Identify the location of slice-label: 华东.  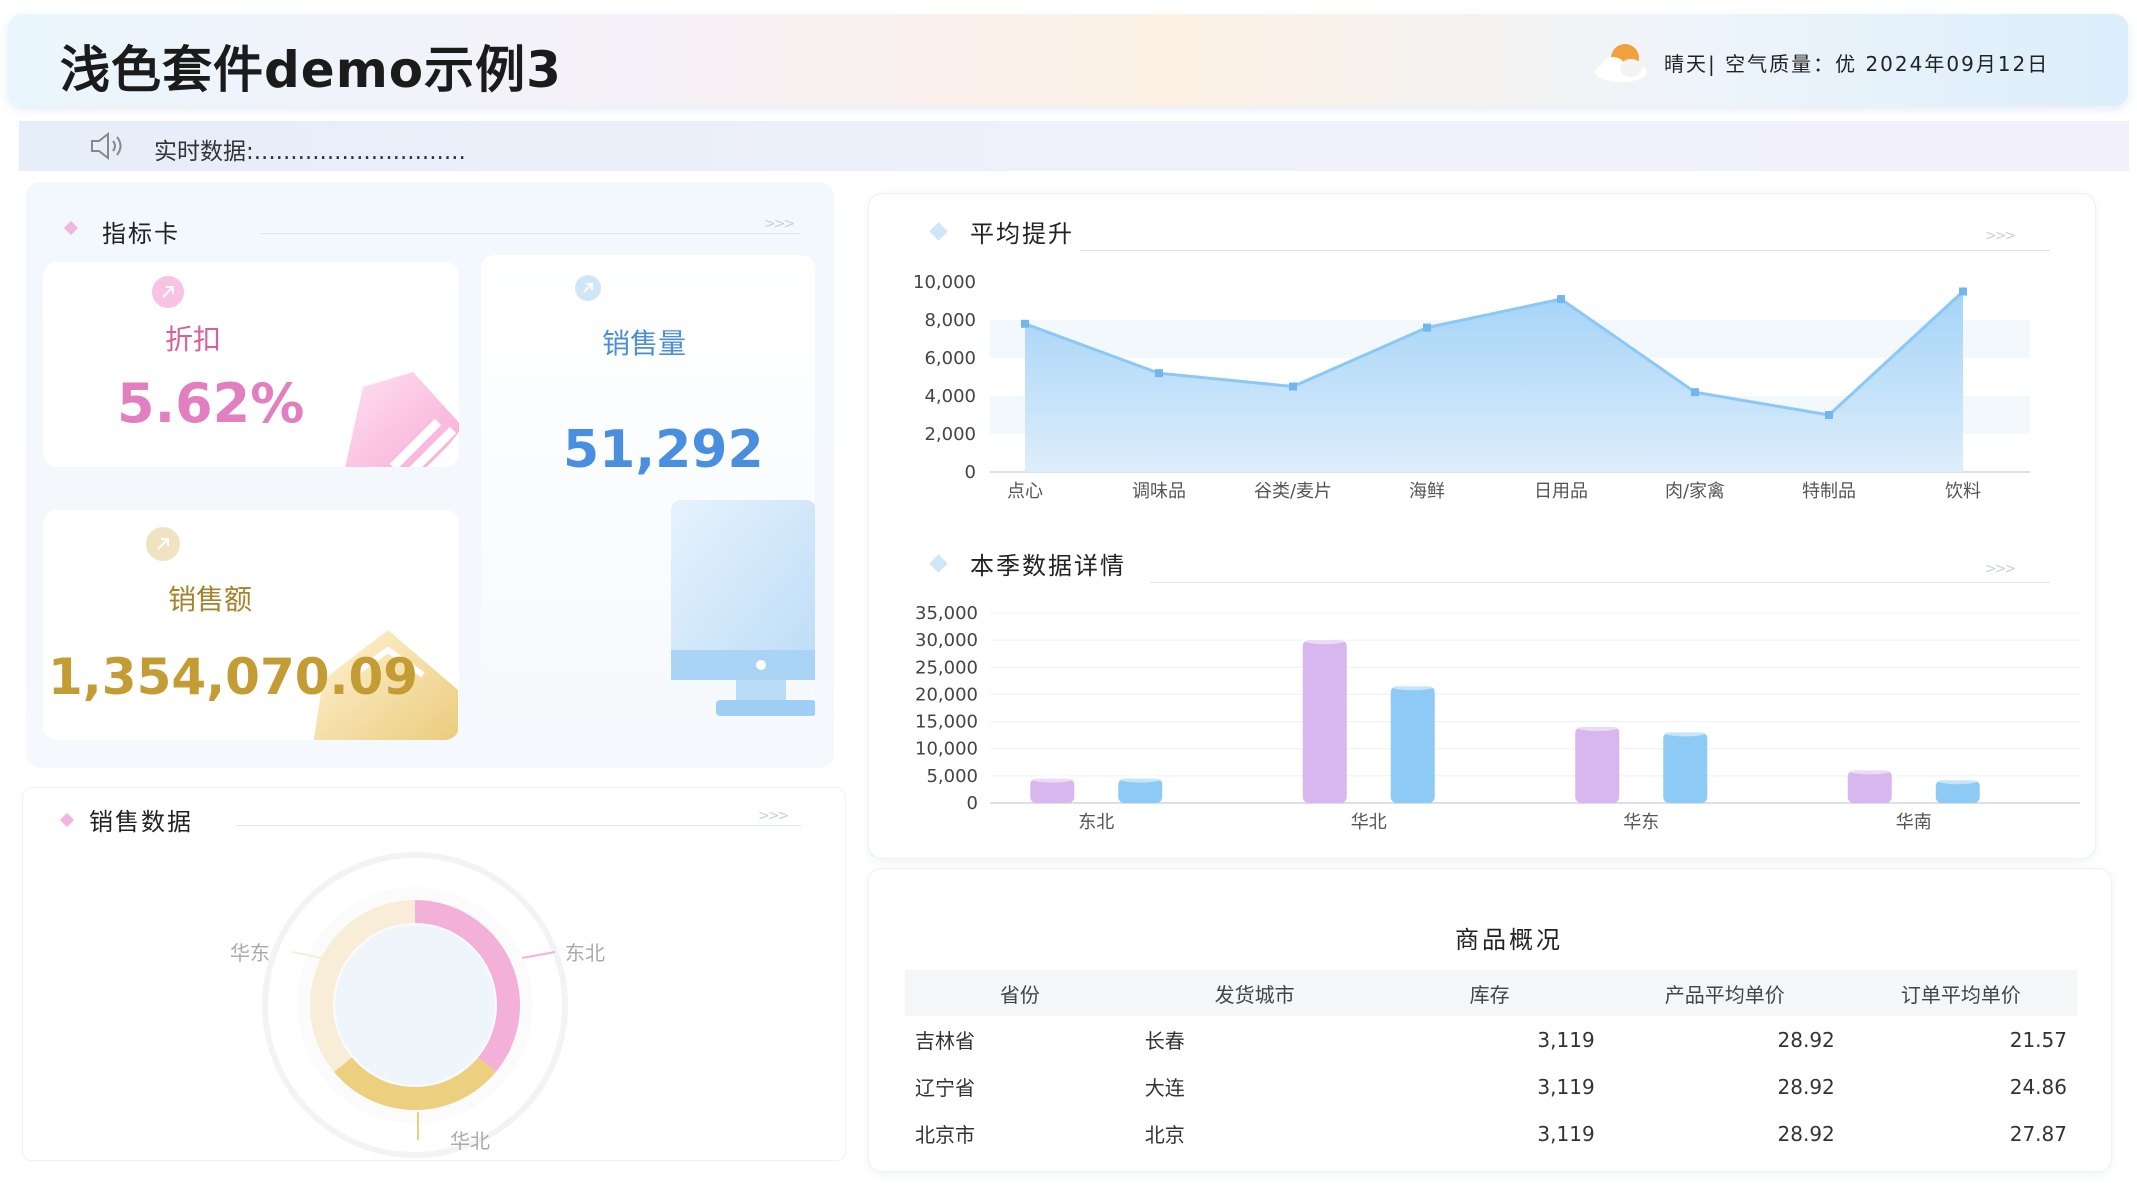
(250, 953).